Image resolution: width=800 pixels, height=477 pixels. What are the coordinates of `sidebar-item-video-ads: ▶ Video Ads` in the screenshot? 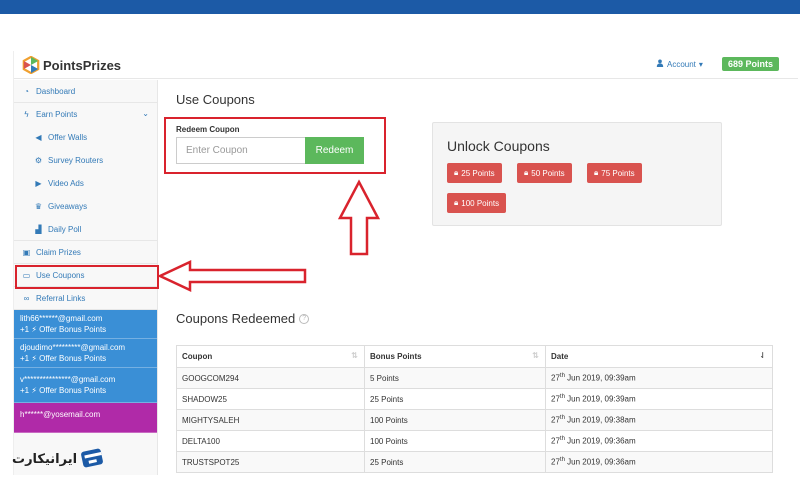 It's located at (85, 183).